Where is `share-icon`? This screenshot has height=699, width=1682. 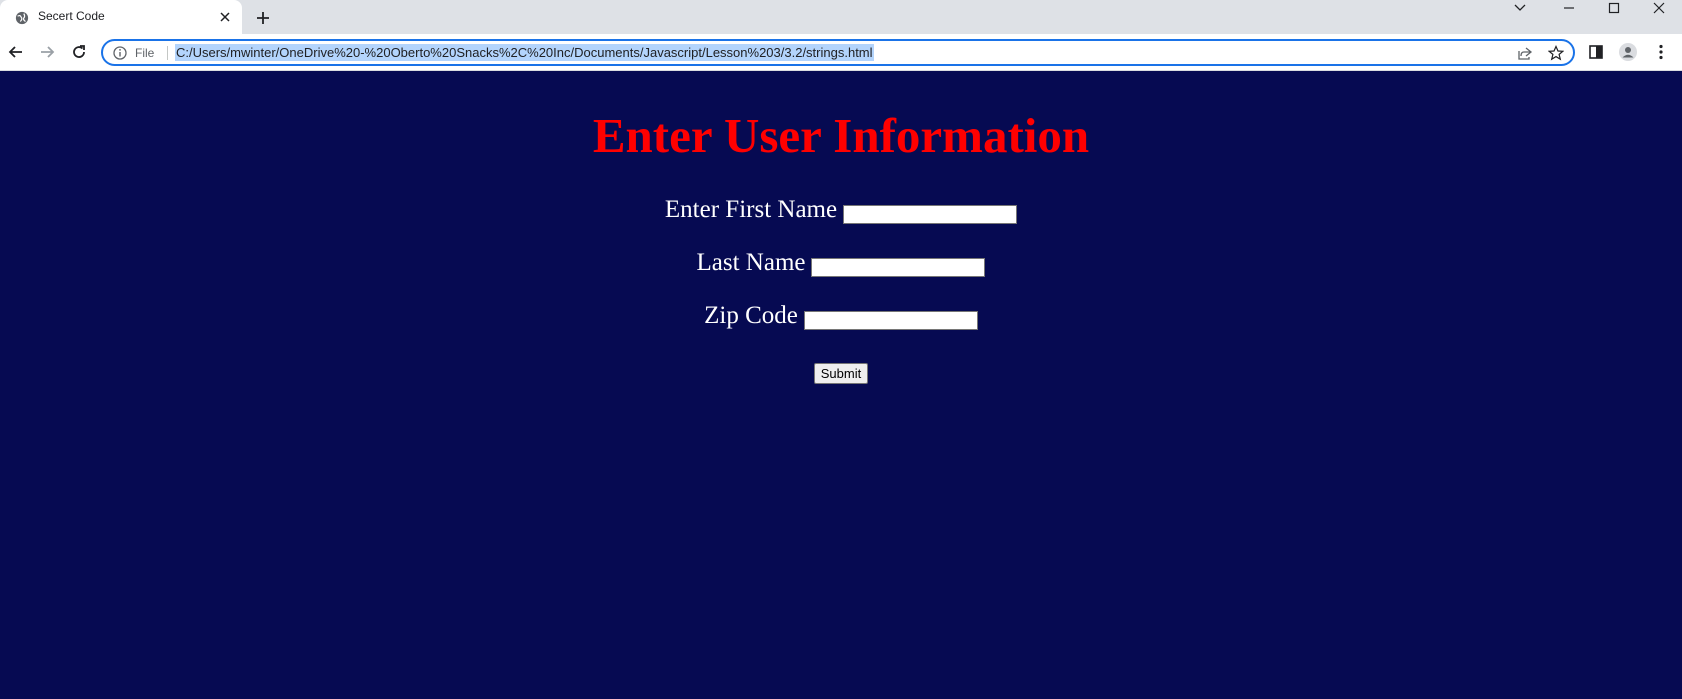 share-icon is located at coordinates (1525, 53).